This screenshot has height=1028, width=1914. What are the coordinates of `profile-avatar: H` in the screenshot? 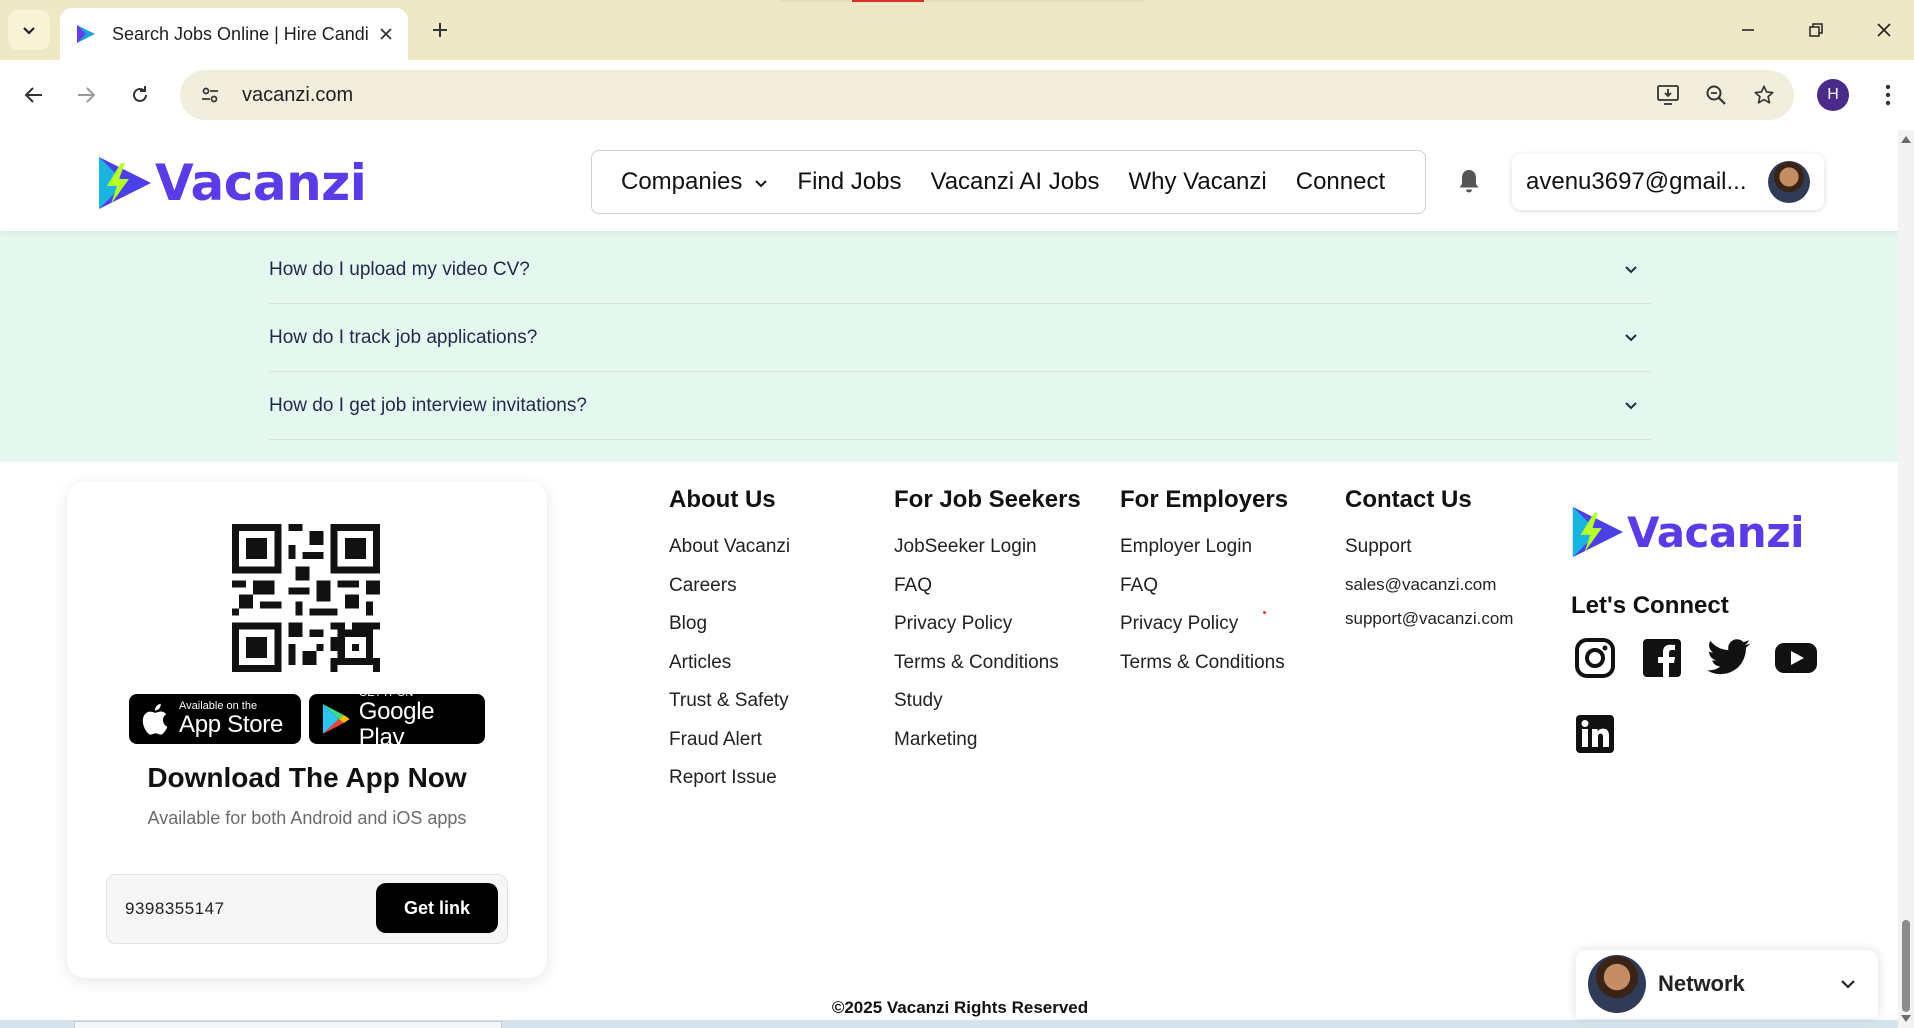 It's located at (1833, 95).